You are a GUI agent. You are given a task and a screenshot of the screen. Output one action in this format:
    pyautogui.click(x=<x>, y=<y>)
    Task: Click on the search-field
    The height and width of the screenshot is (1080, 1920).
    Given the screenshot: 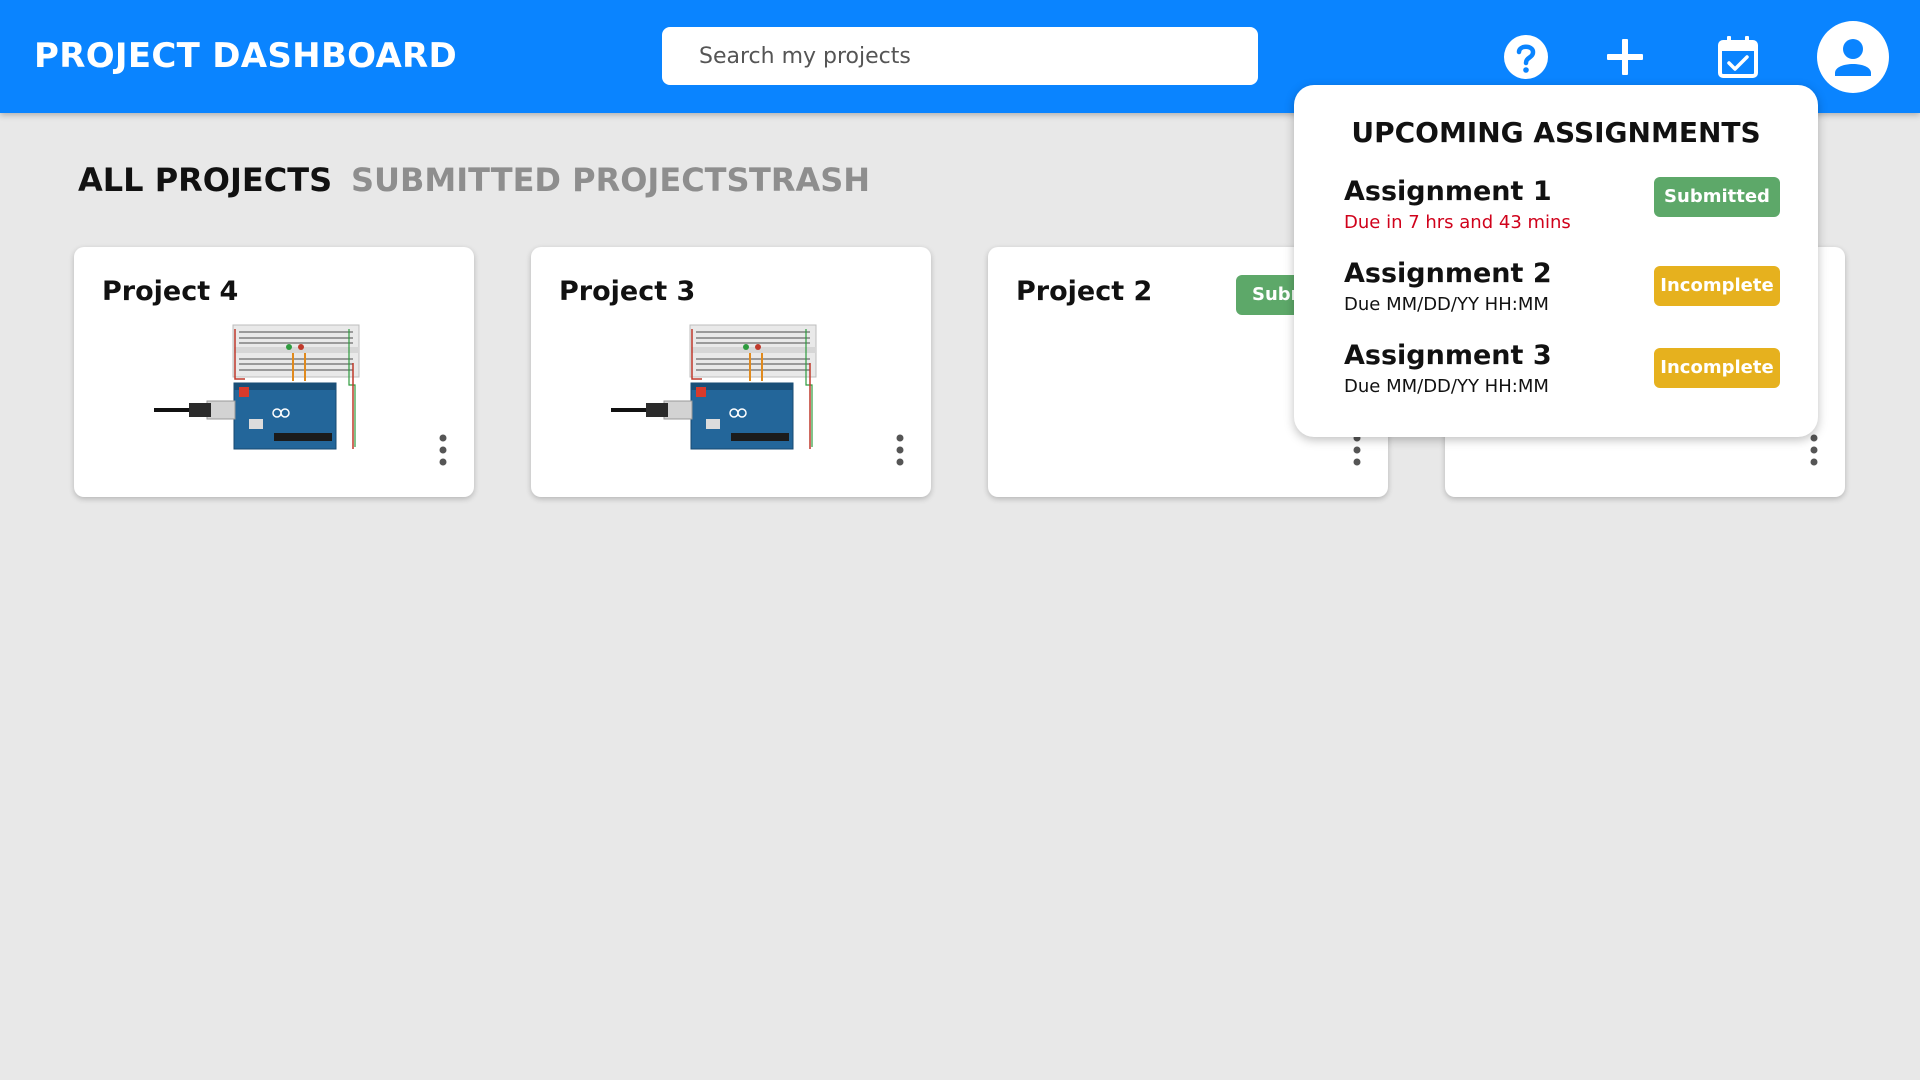 What is the action you would take?
    pyautogui.click(x=960, y=56)
    